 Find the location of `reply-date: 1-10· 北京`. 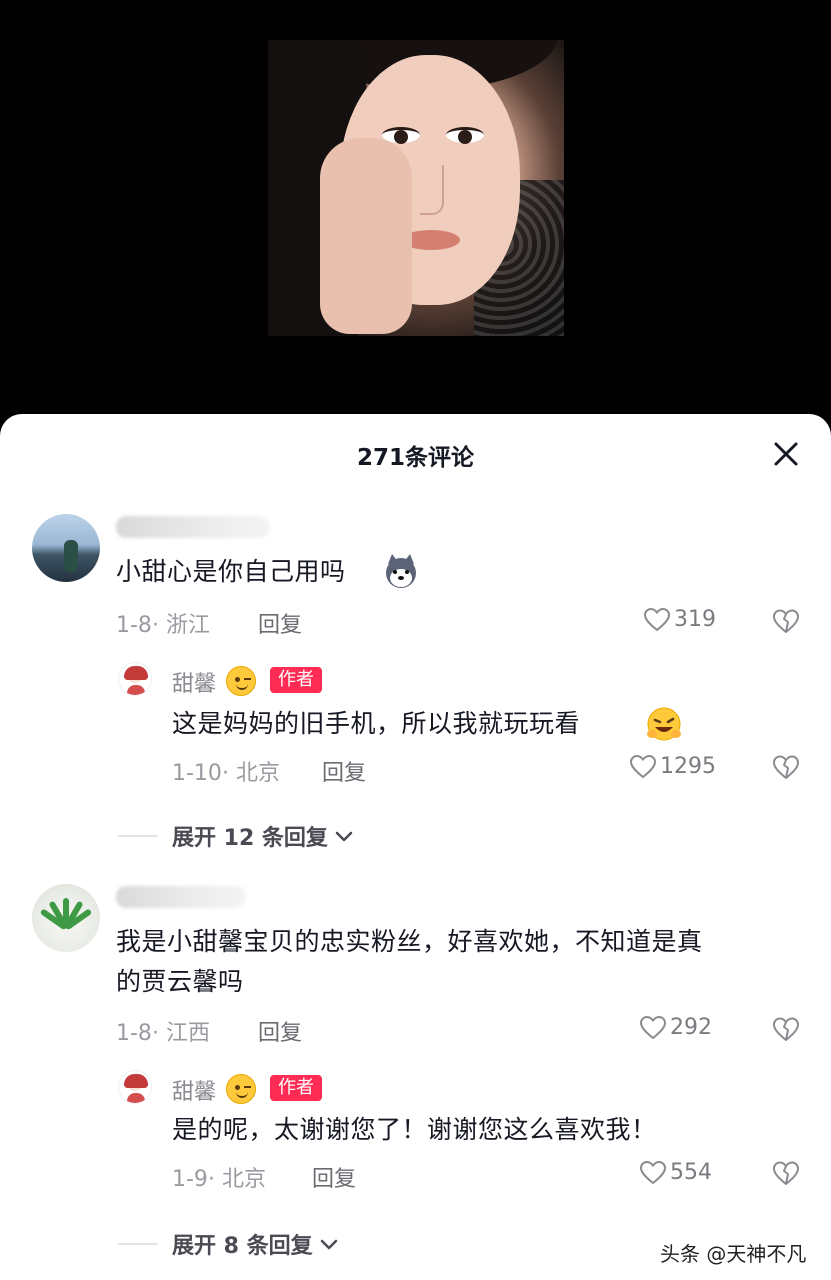

reply-date: 1-10· 北京 is located at coordinates (226, 773).